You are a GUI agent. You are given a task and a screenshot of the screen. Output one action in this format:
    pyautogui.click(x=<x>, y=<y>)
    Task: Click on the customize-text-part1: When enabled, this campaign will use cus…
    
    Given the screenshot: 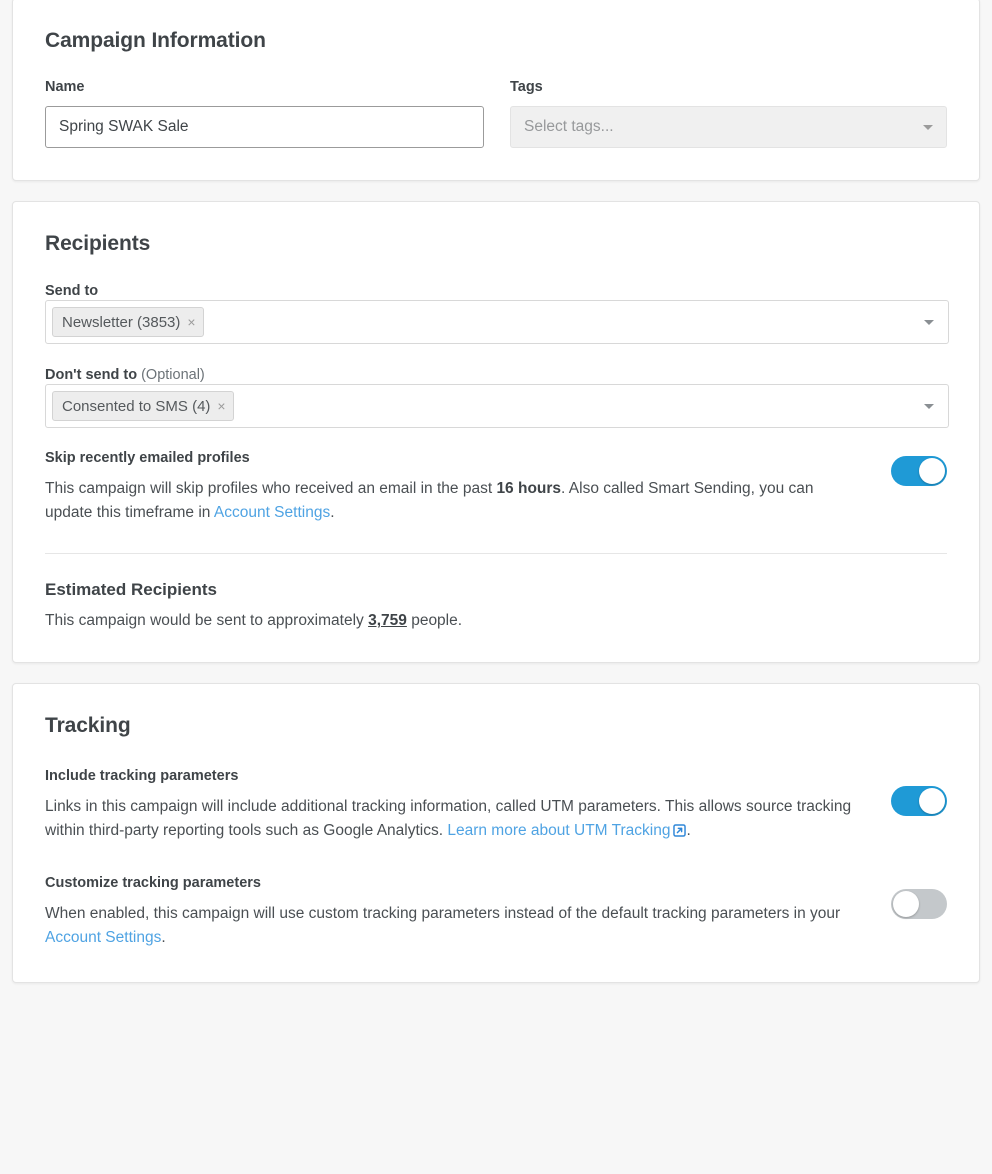 What is the action you would take?
    pyautogui.click(x=443, y=913)
    